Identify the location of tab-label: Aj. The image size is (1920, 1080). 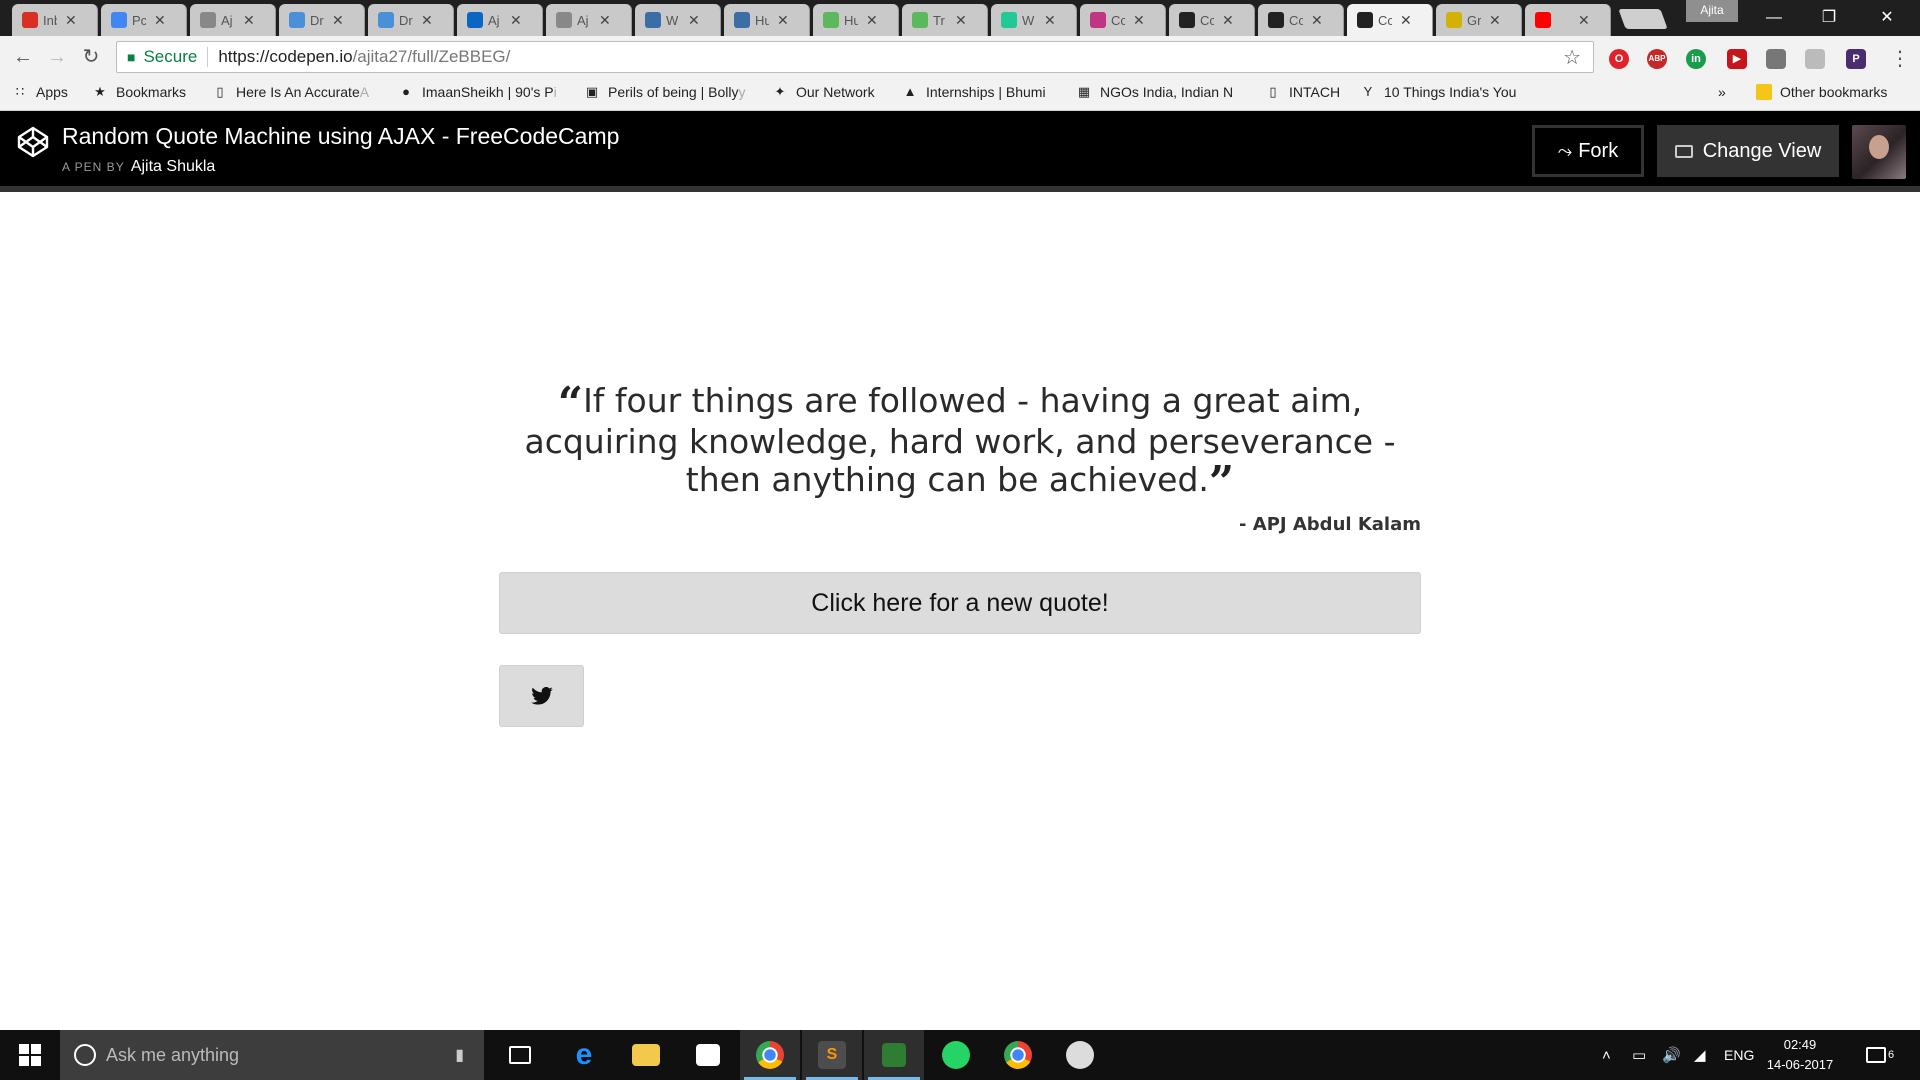
(583, 20).